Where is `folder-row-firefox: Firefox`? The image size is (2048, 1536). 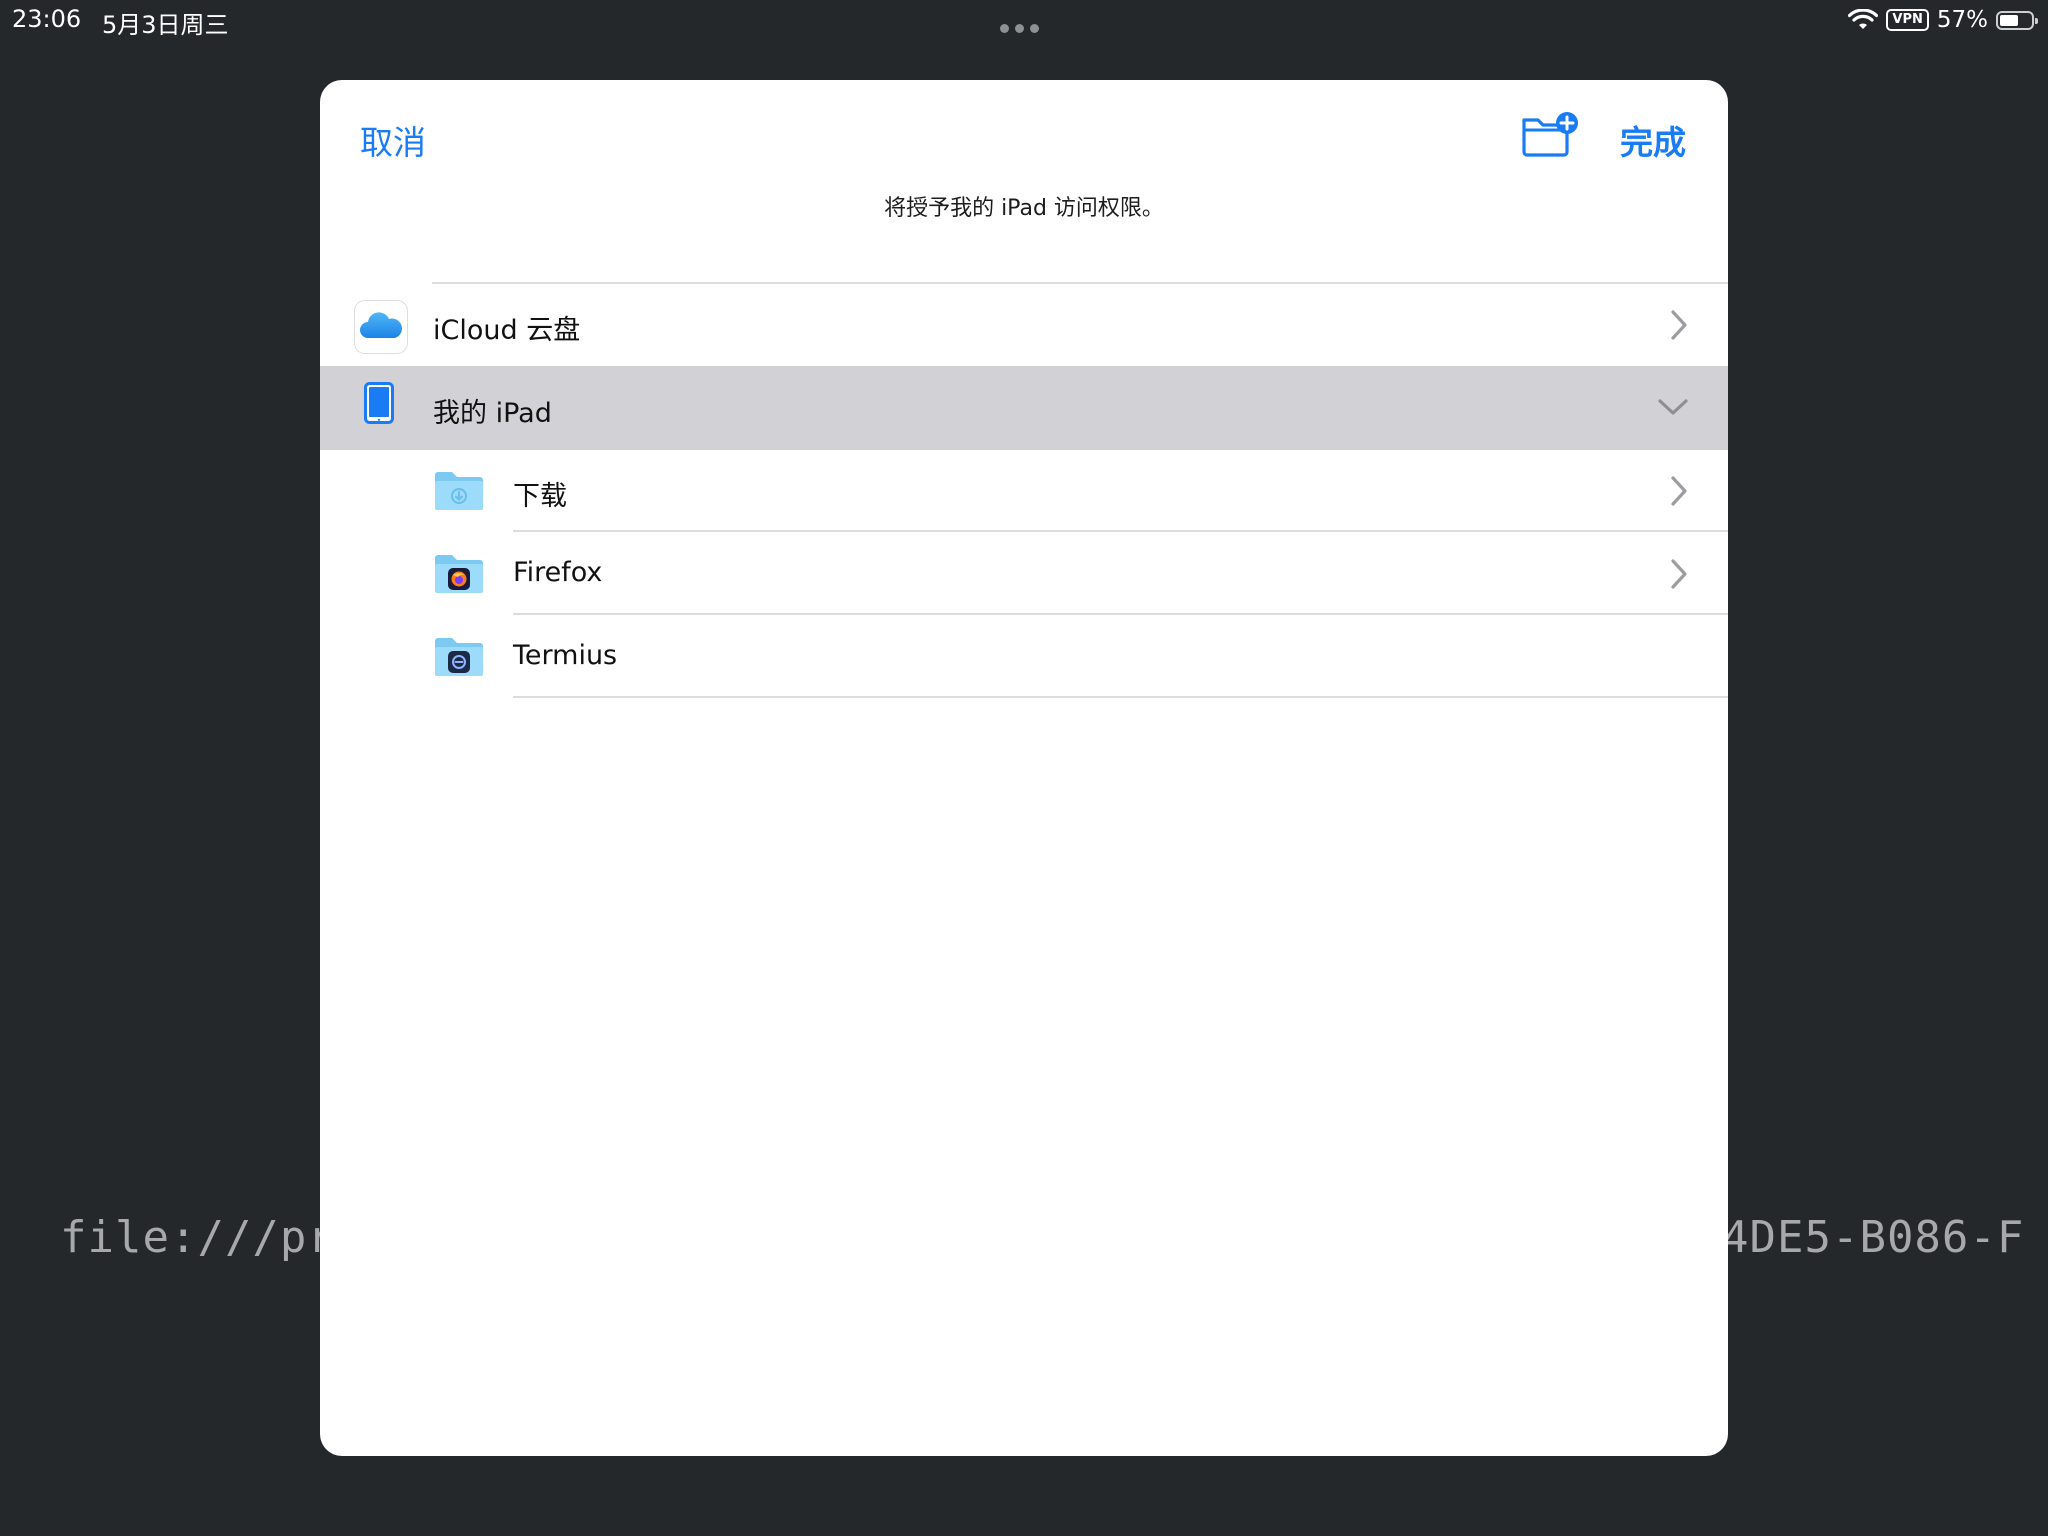
folder-row-firefox: Firefox is located at coordinates (1024, 574).